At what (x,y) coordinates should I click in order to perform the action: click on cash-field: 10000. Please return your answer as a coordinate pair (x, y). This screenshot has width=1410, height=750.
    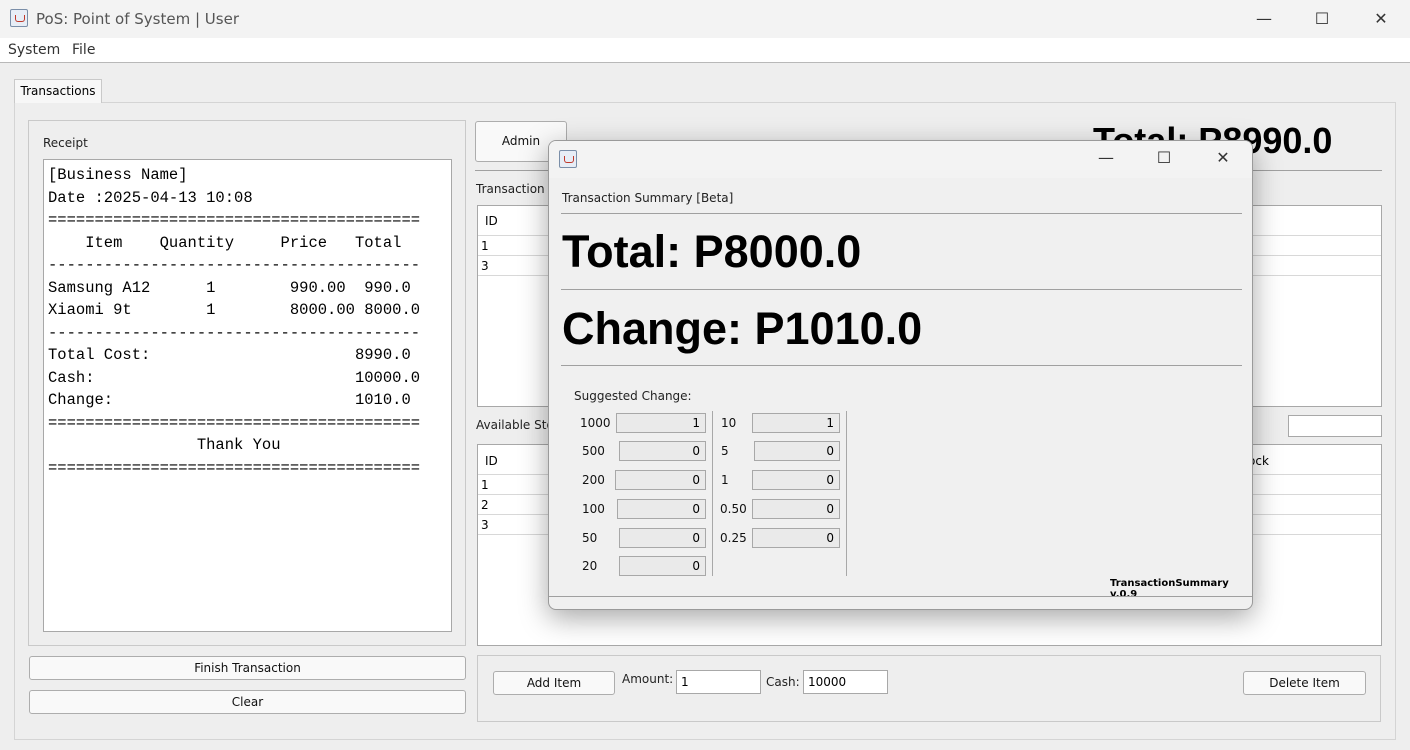
    Looking at the image, I should click on (845, 682).